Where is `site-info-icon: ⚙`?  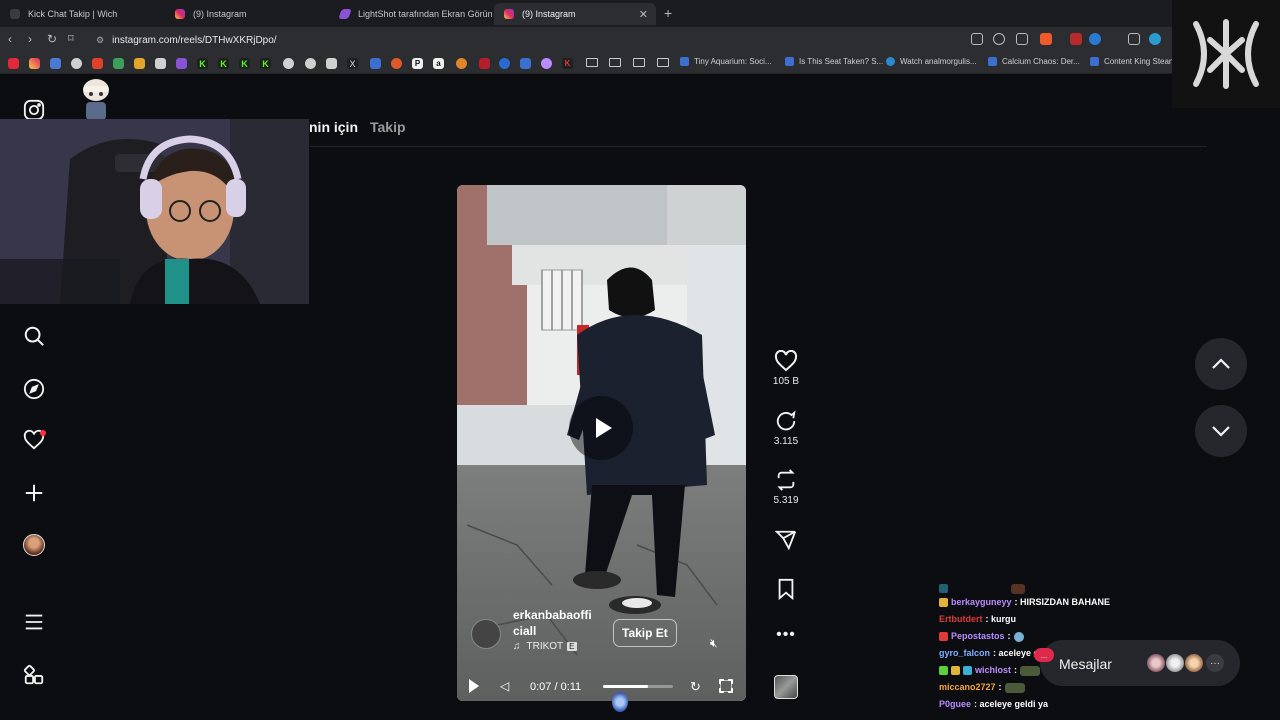
site-info-icon: ⚙ is located at coordinates (100, 40).